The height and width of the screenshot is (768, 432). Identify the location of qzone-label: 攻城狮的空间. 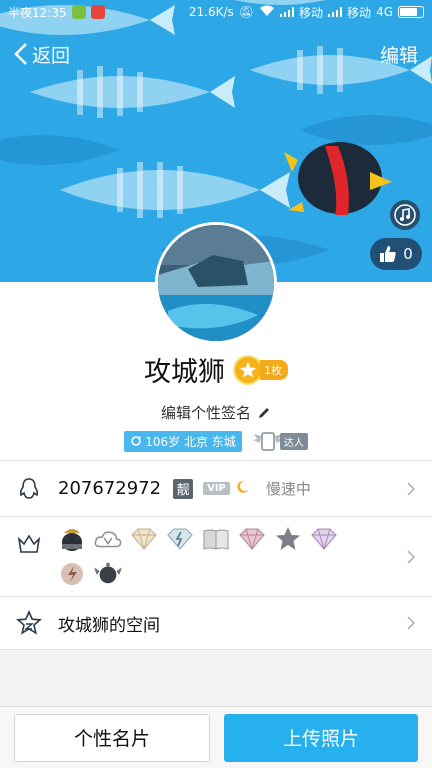
(109, 625).